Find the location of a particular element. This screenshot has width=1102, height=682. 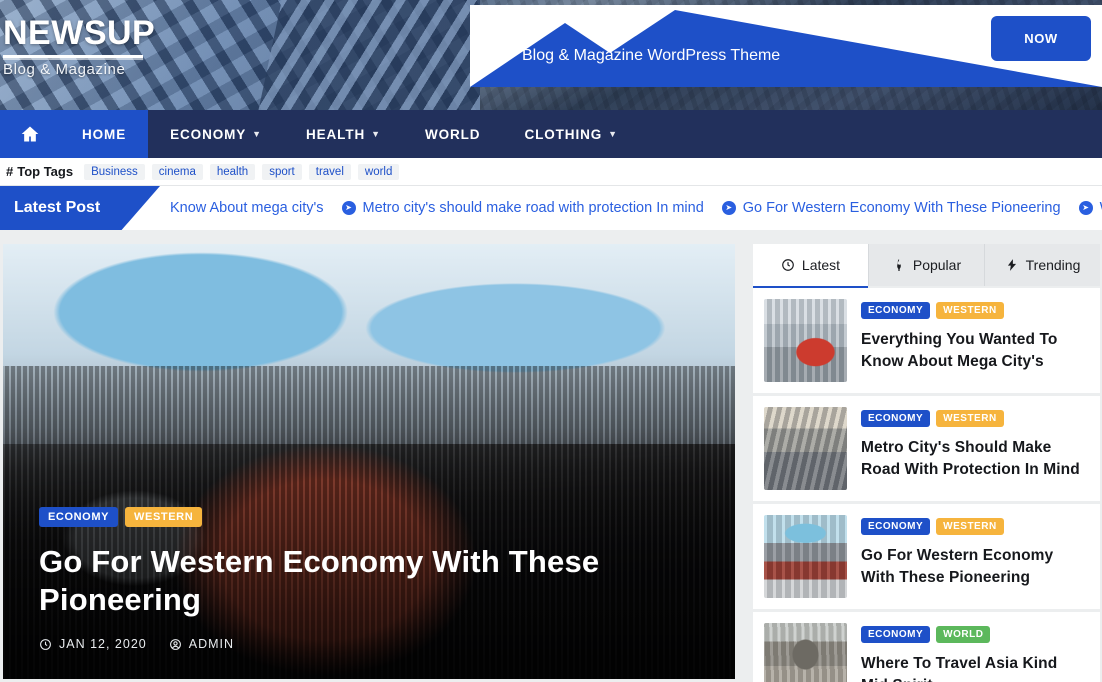

nav-item-home-label: HOME is located at coordinates (104, 134).